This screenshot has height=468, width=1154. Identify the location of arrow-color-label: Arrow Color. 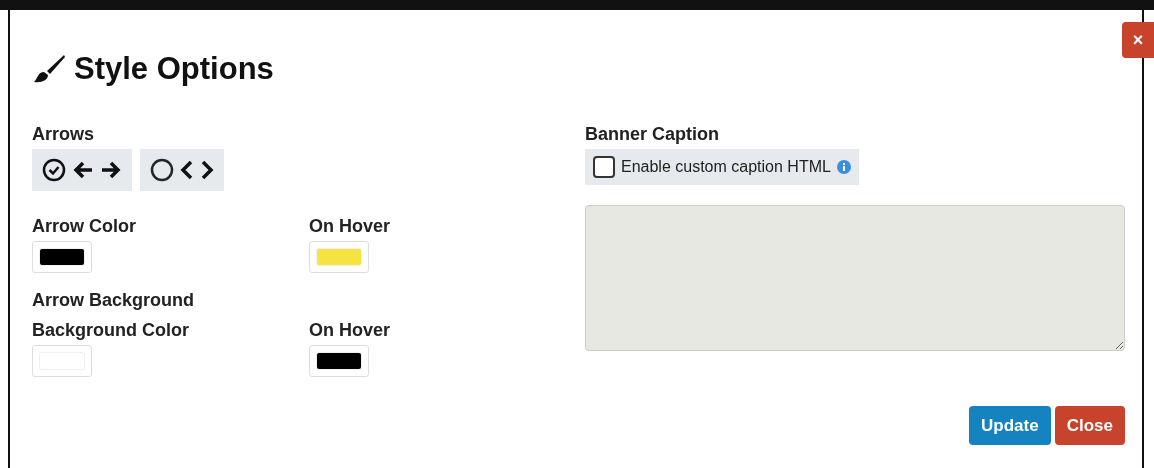
(84, 225).